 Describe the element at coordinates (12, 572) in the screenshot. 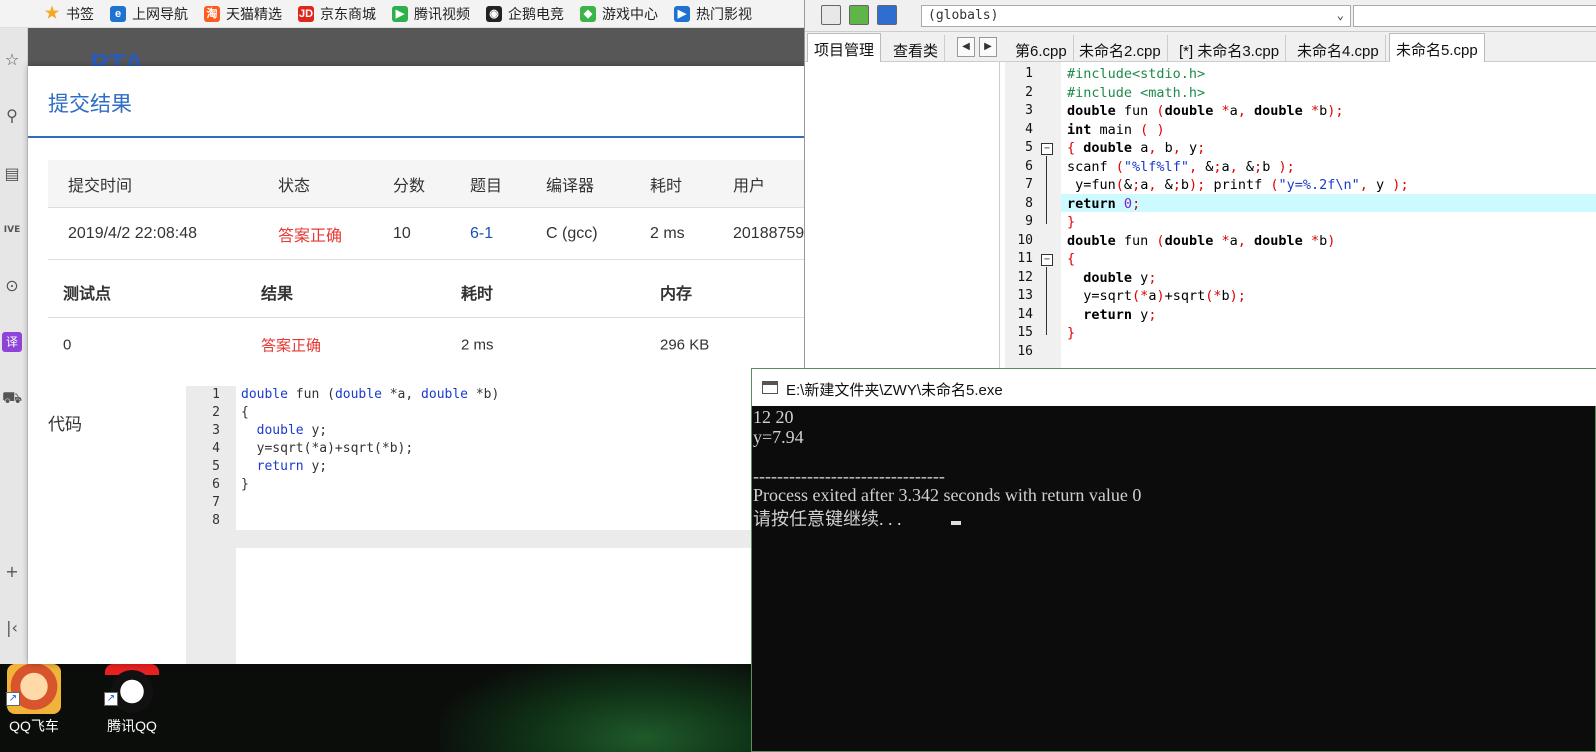

I see `add-icon: +` at that location.